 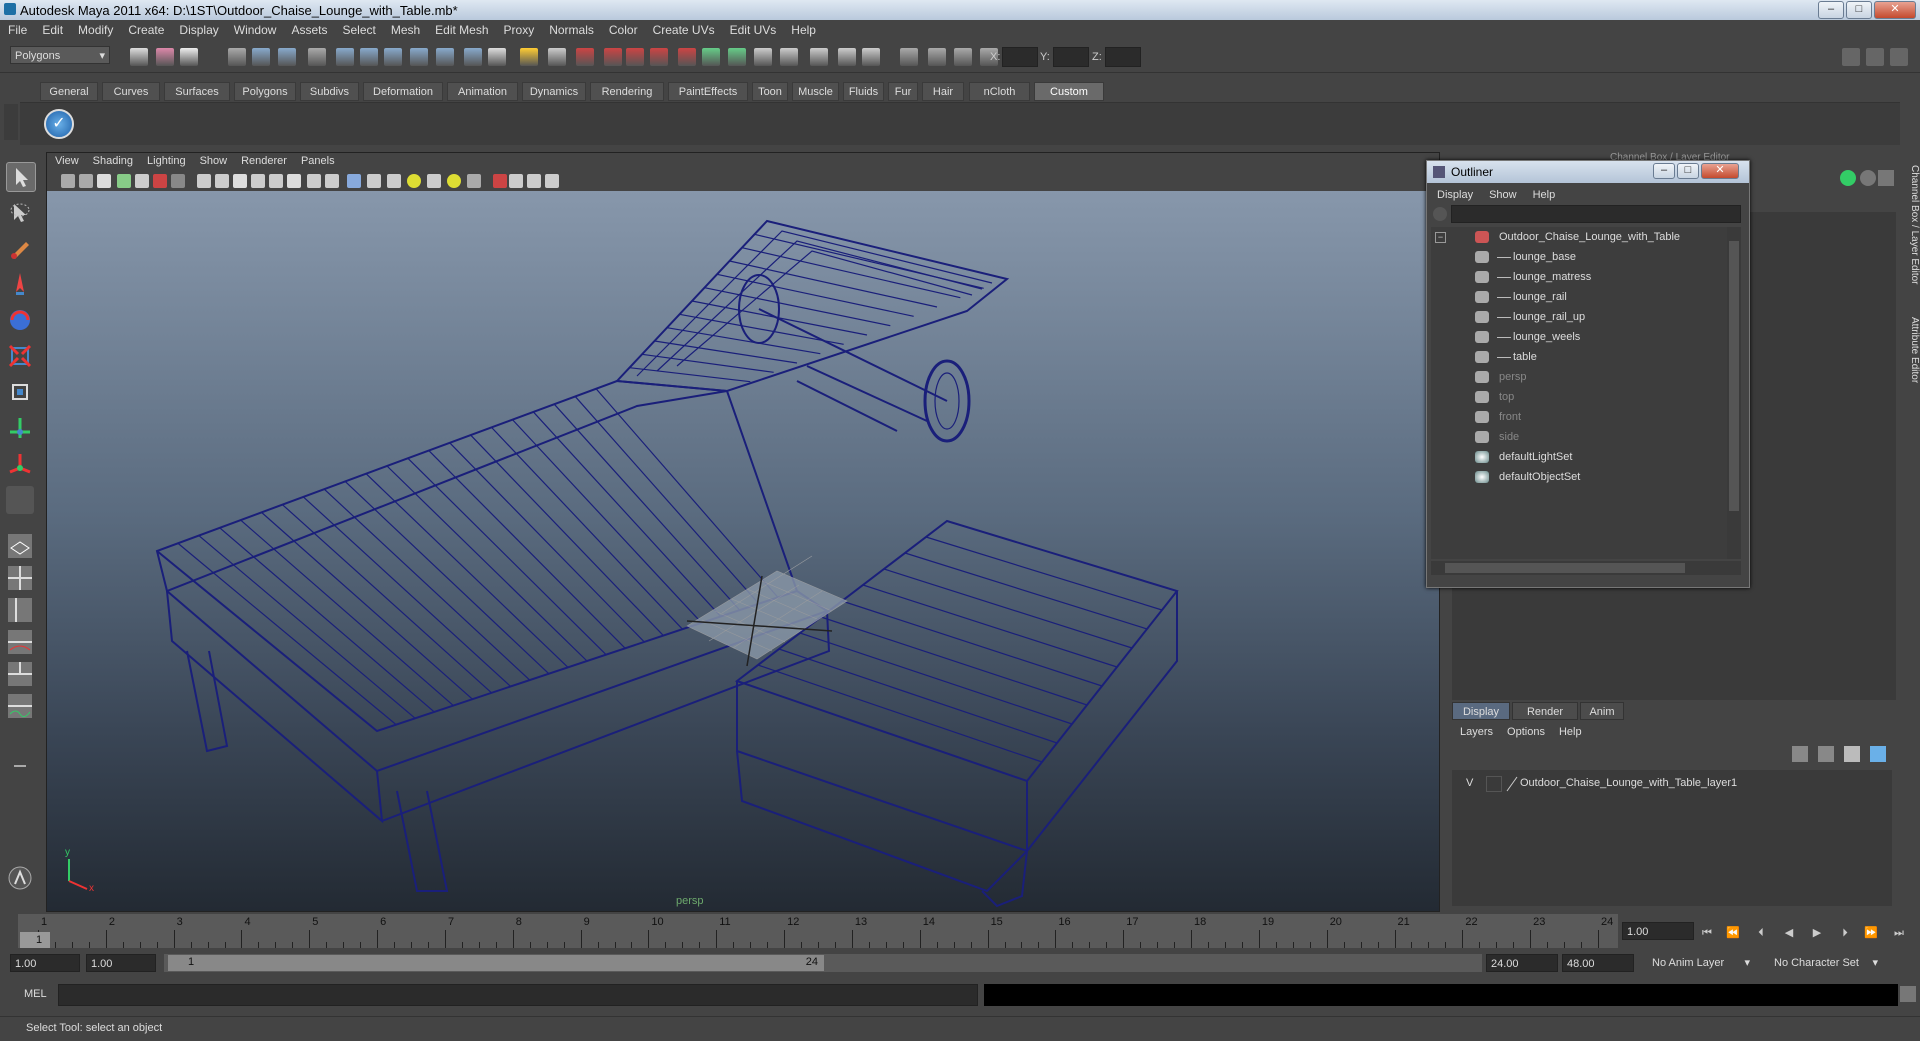 What do you see at coordinates (1910, 225) in the screenshot?
I see `side-tab-channel-box: Channel Box / Layer Editor` at bounding box center [1910, 225].